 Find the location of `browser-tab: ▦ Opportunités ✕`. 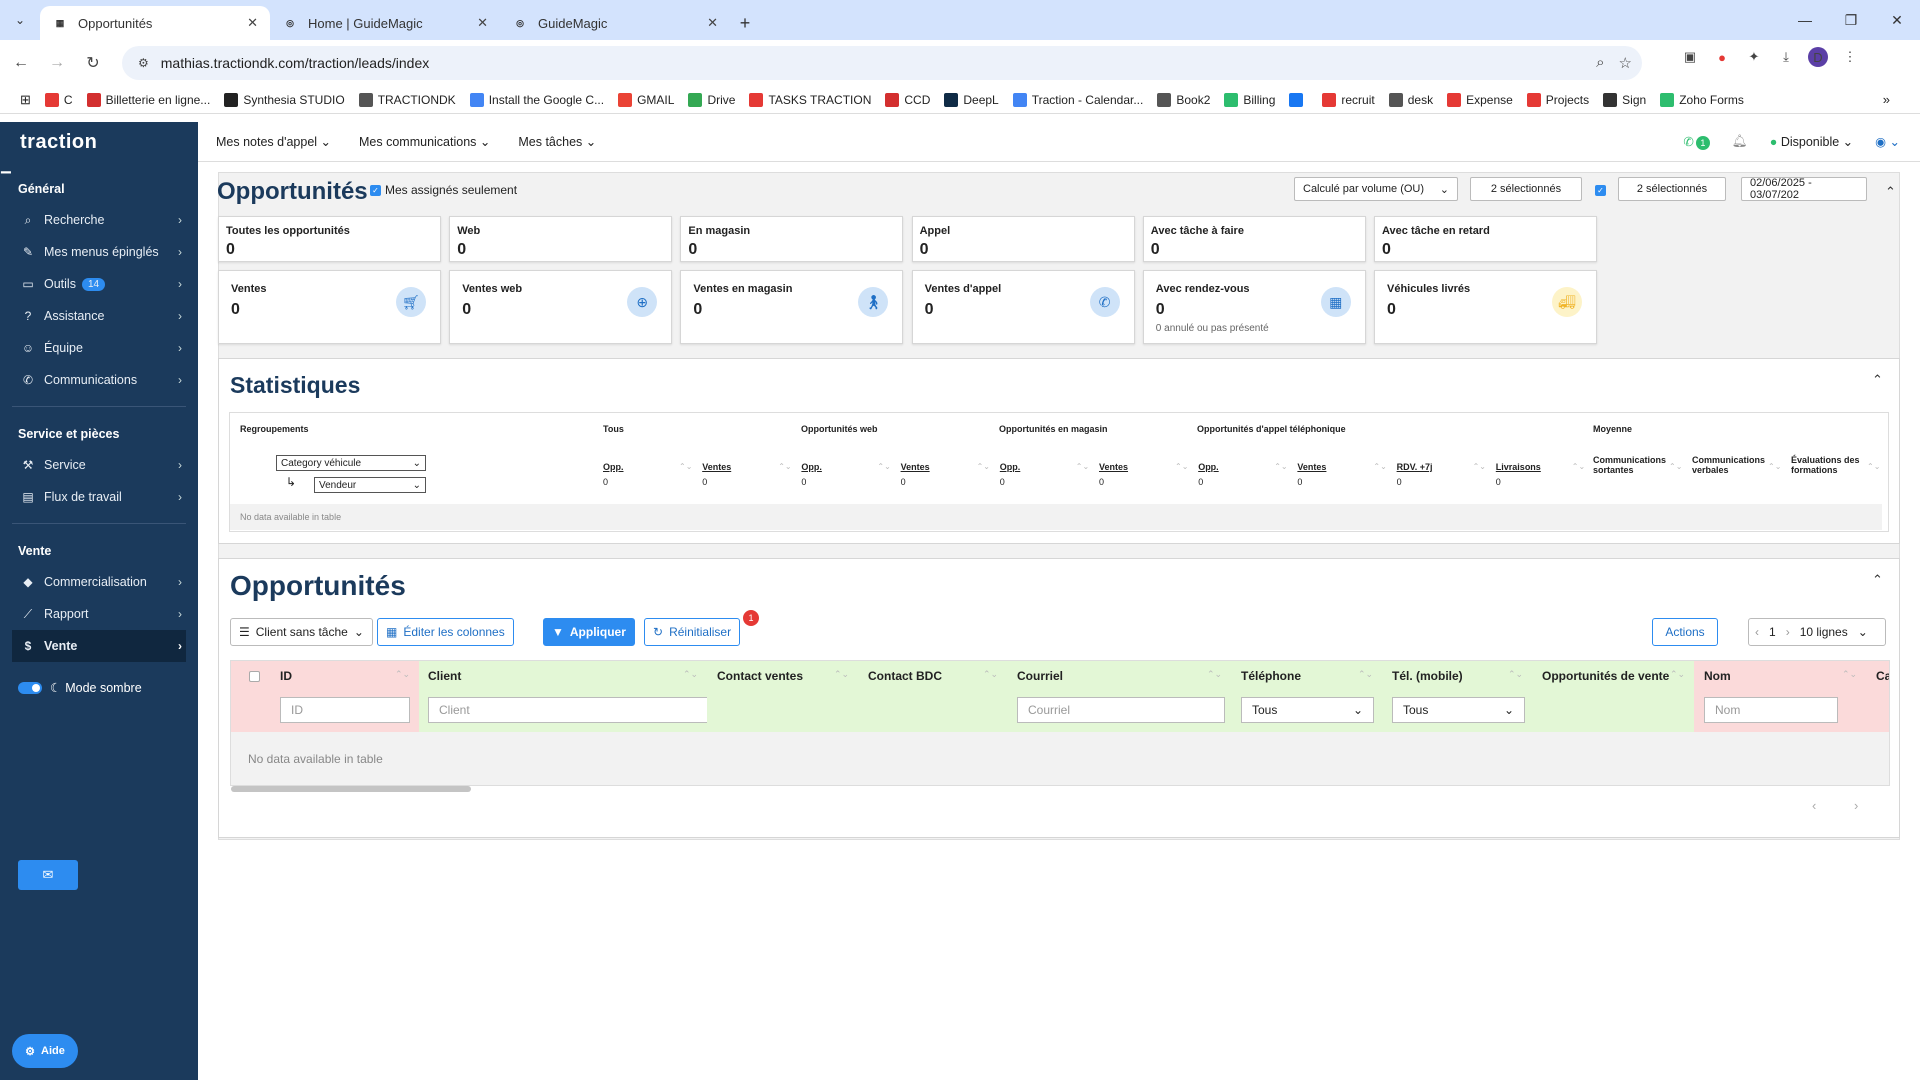

browser-tab: ▦ Opportunités ✕ is located at coordinates (155, 23).